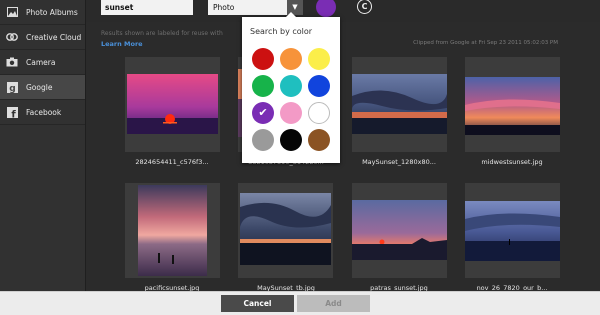 This screenshot has width=600, height=315. Describe the element at coordinates (162, 33) in the screenshot. I see `license-notice: Results shown are labeled for reuse with` at that location.